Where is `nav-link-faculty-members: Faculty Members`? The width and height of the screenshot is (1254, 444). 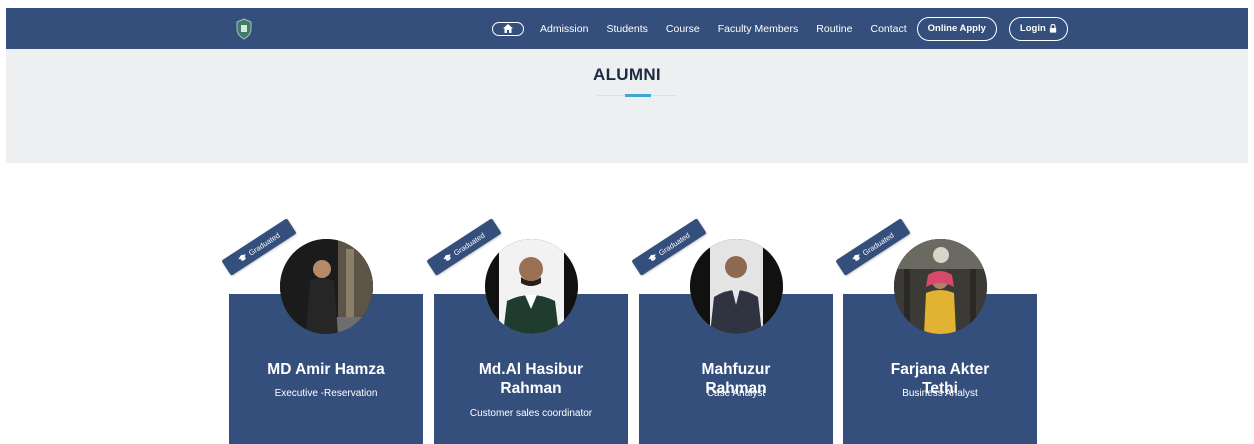
nav-link-faculty-members: Faculty Members is located at coordinates (758, 29).